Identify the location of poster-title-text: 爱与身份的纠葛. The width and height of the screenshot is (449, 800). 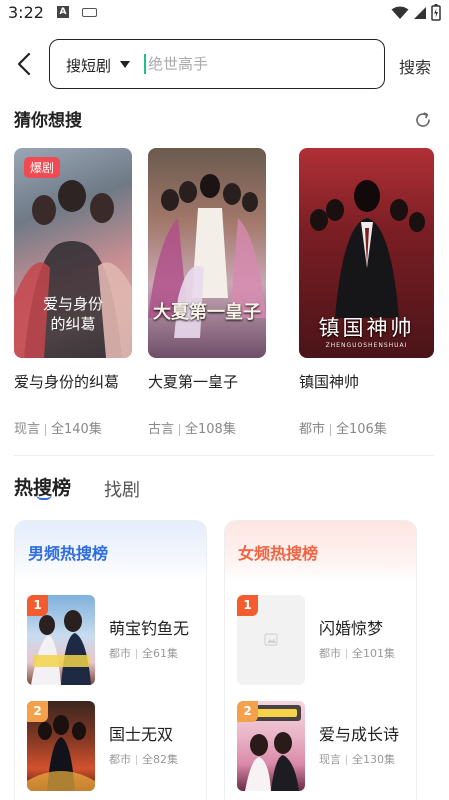
(72, 314).